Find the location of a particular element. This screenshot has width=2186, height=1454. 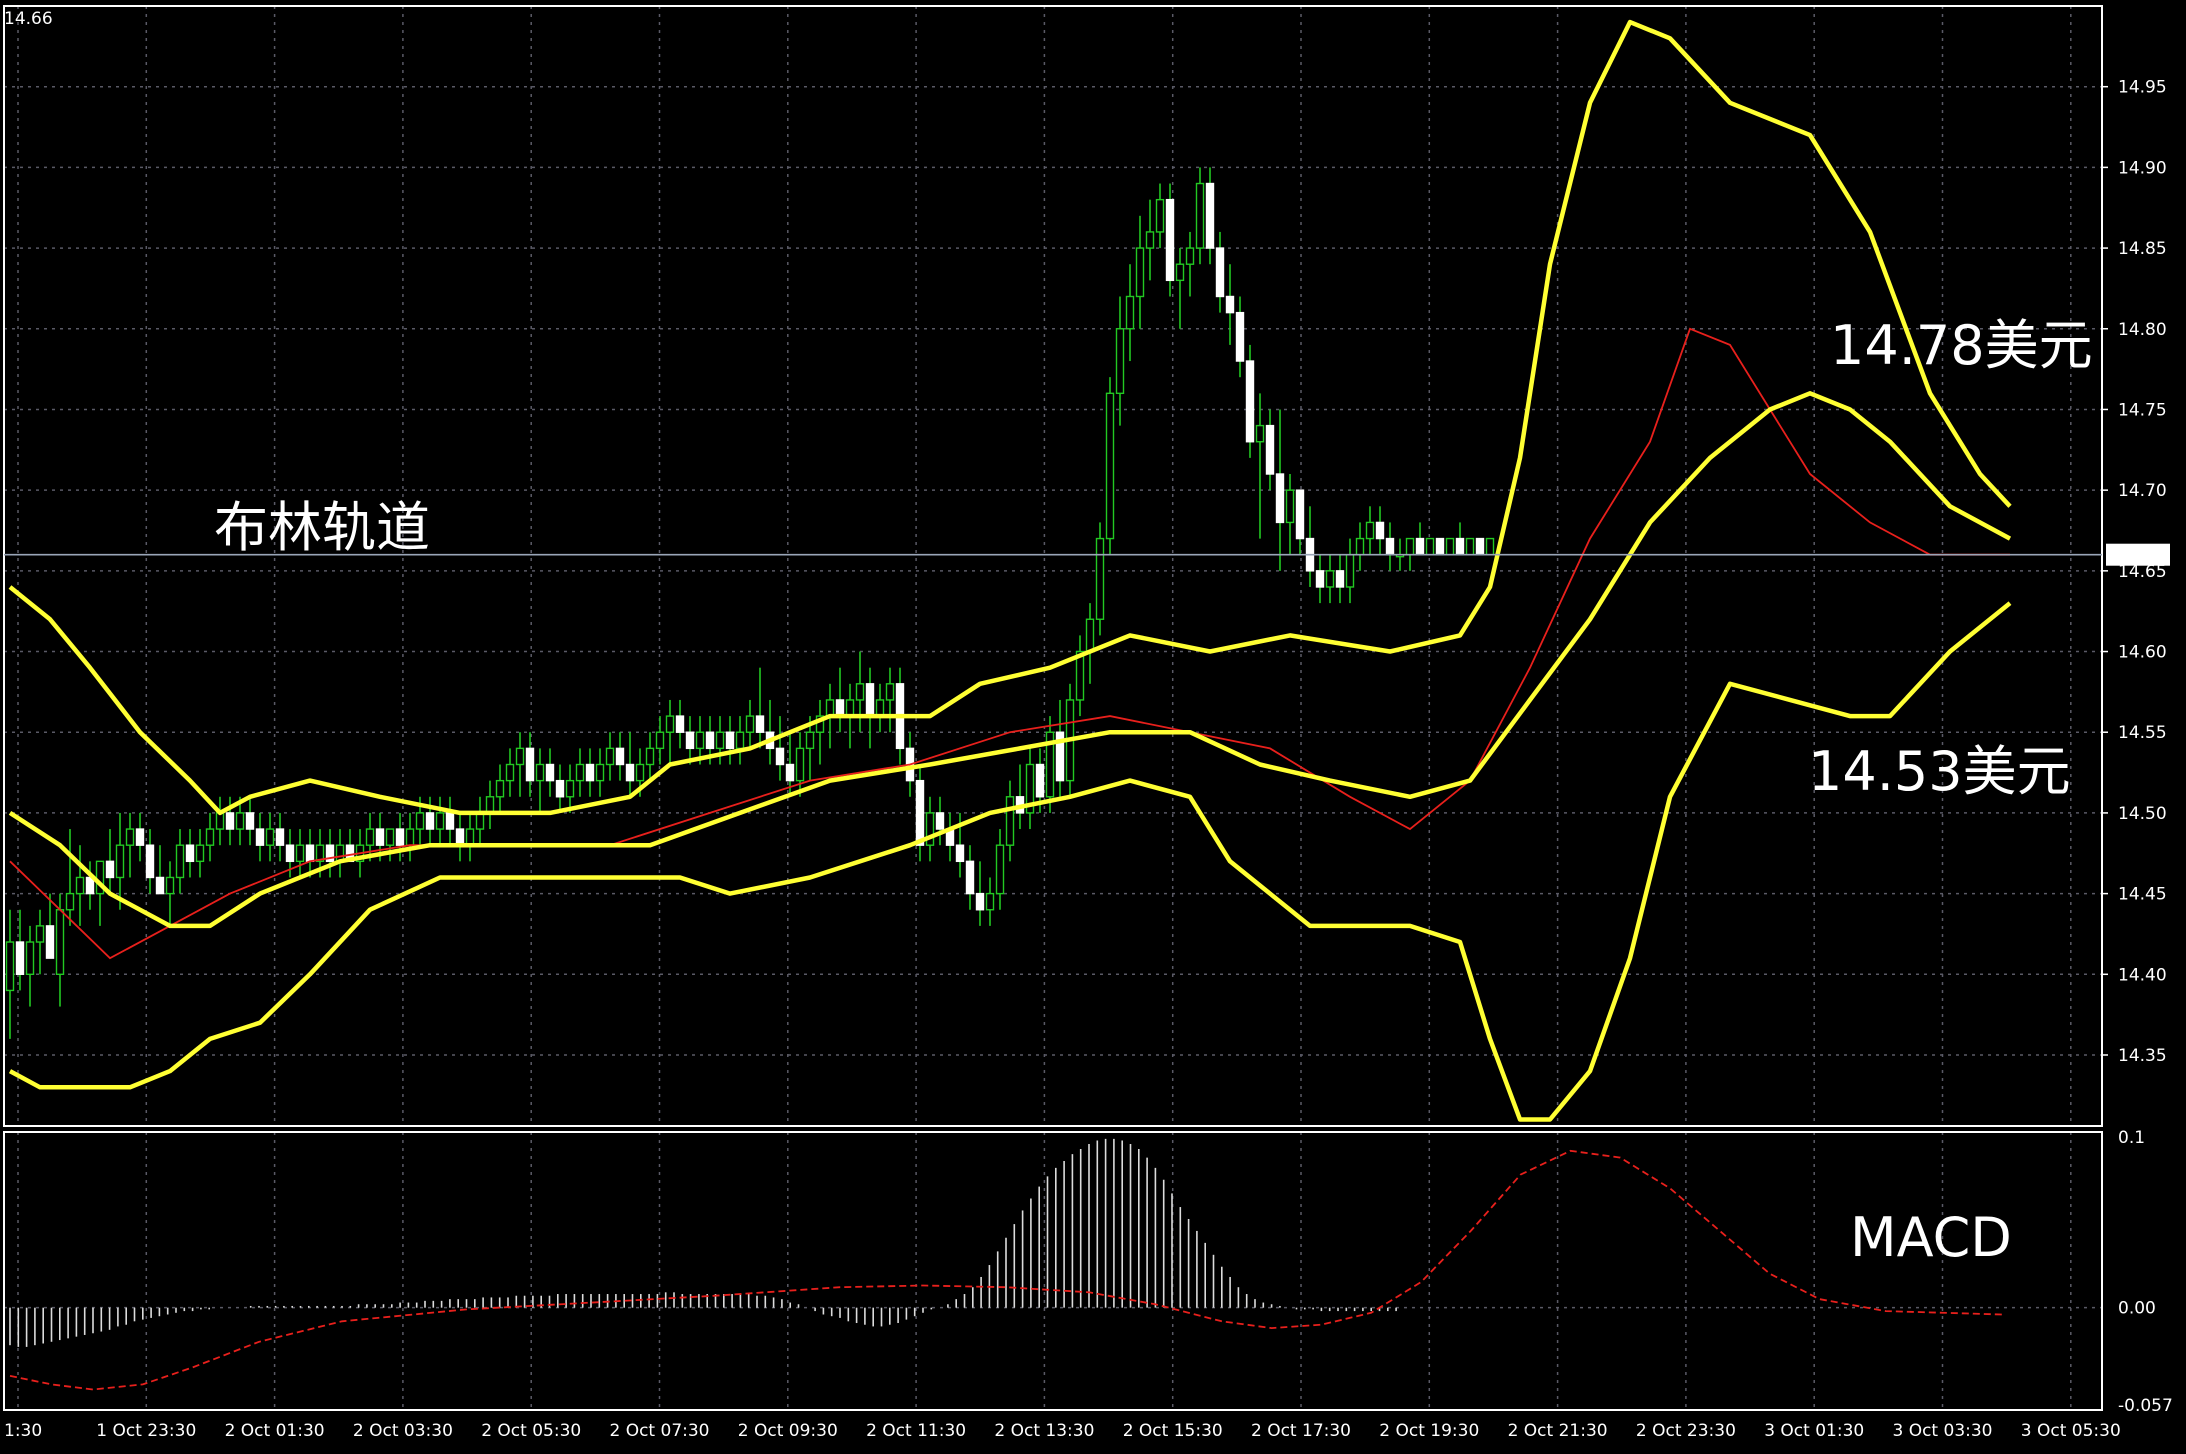

time-tick-label: 3 Oct 01:30 is located at coordinates (1814, 1431).